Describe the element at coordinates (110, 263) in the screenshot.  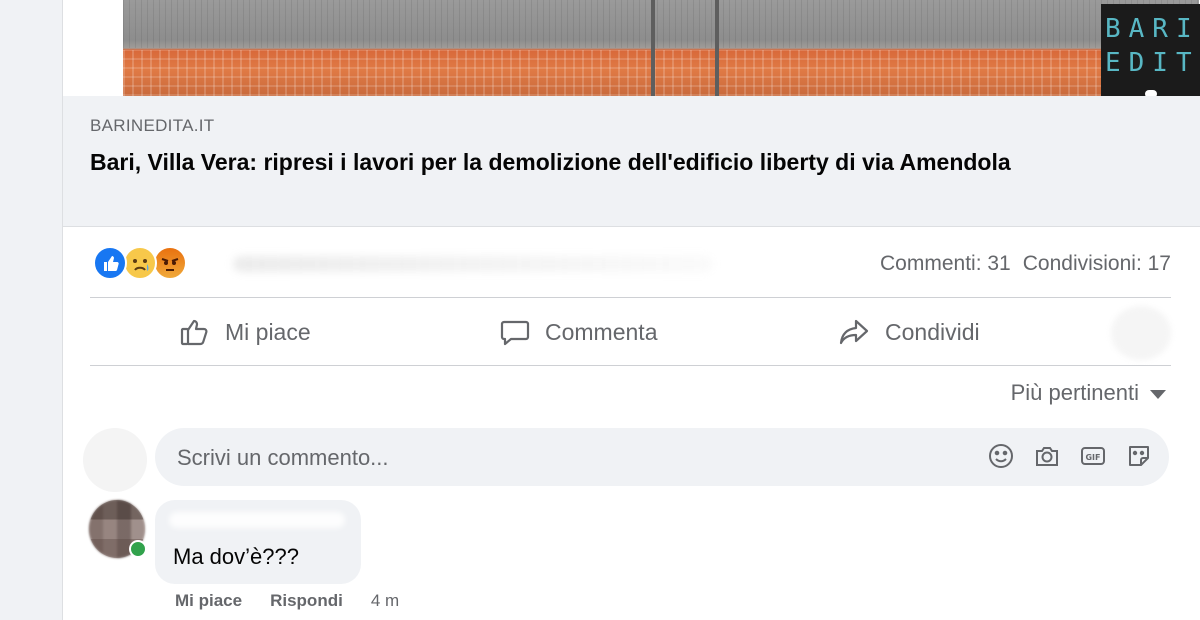
I see `like-icon` at that location.